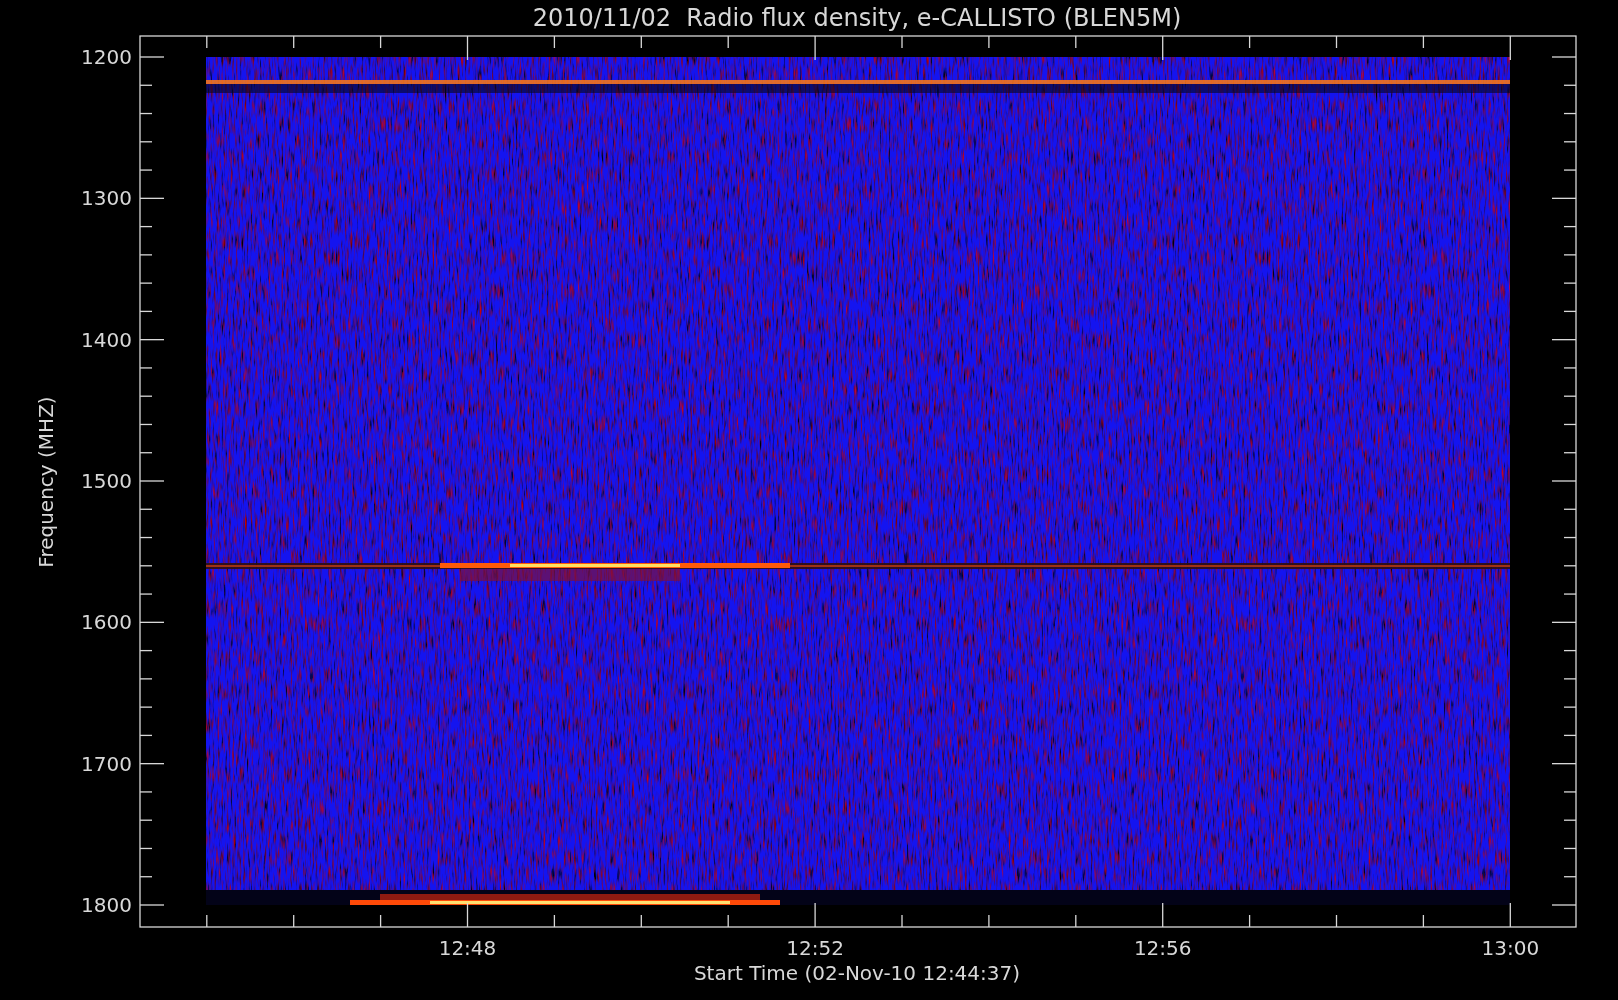 The image size is (1618, 1000). What do you see at coordinates (857, 18) in the screenshot?
I see `chart-title: 2010/11/02 Radio flux density, e-CALLISTO (BLEN5M)` at bounding box center [857, 18].